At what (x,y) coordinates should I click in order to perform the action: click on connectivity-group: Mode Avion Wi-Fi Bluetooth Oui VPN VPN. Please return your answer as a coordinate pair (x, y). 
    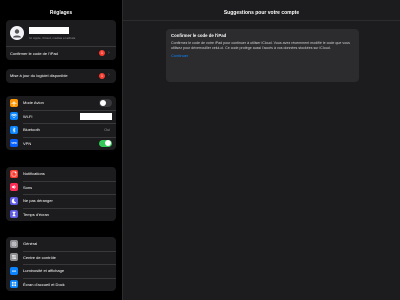
    Looking at the image, I should click on (61, 123).